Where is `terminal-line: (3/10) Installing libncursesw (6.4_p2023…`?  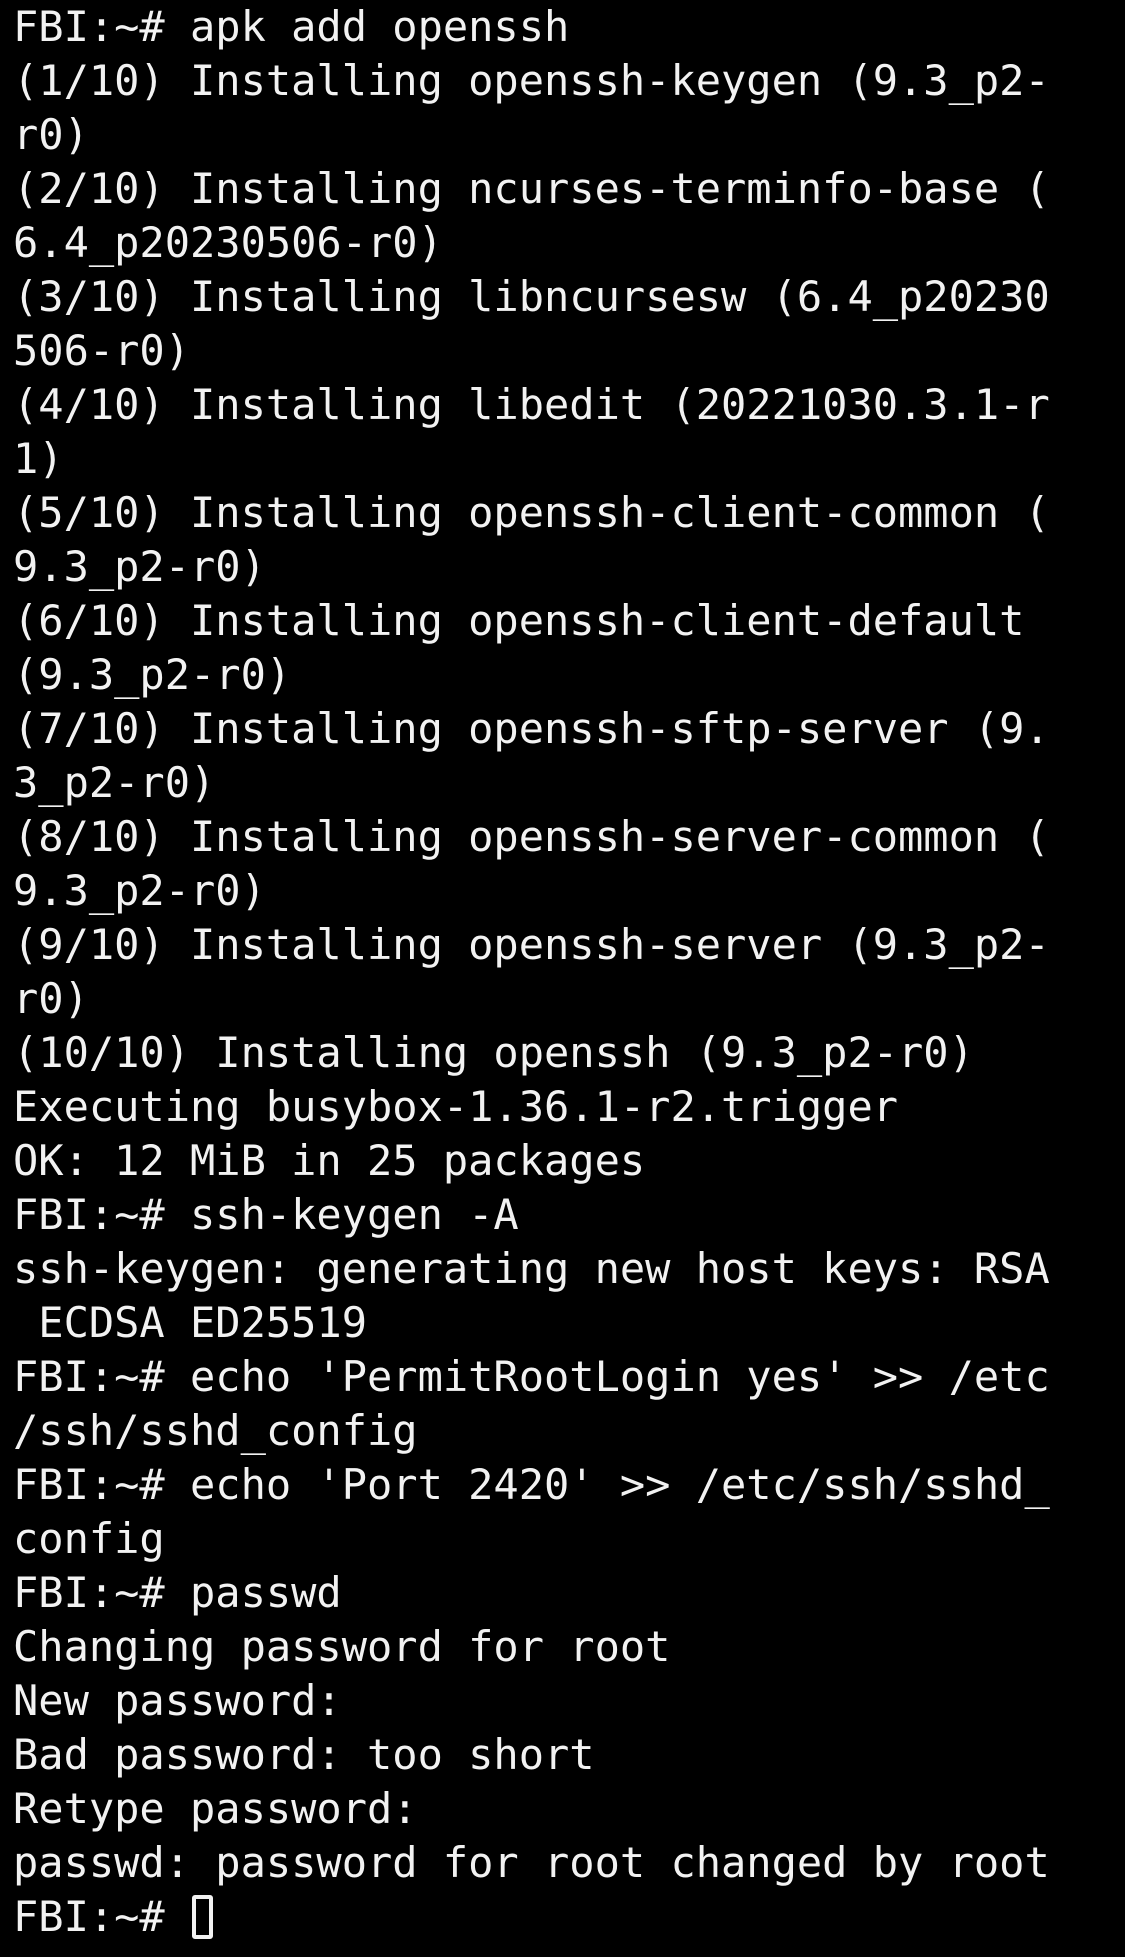 terminal-line: (3/10) Installing libncursesw (6.4_p2023… is located at coordinates (531, 296).